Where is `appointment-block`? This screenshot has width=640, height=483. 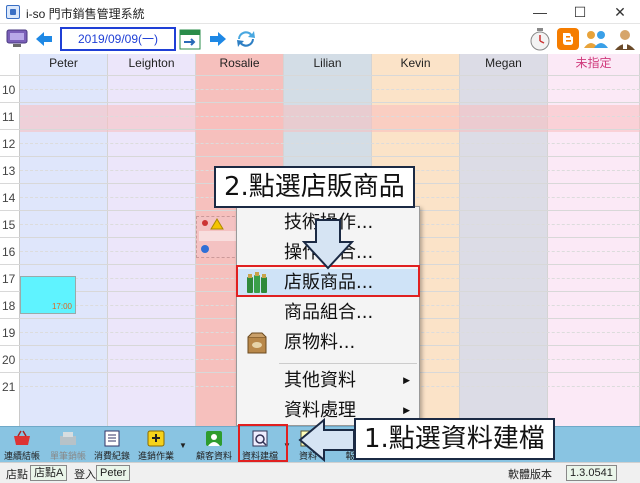
appointment-block is located at coordinates (218, 237).